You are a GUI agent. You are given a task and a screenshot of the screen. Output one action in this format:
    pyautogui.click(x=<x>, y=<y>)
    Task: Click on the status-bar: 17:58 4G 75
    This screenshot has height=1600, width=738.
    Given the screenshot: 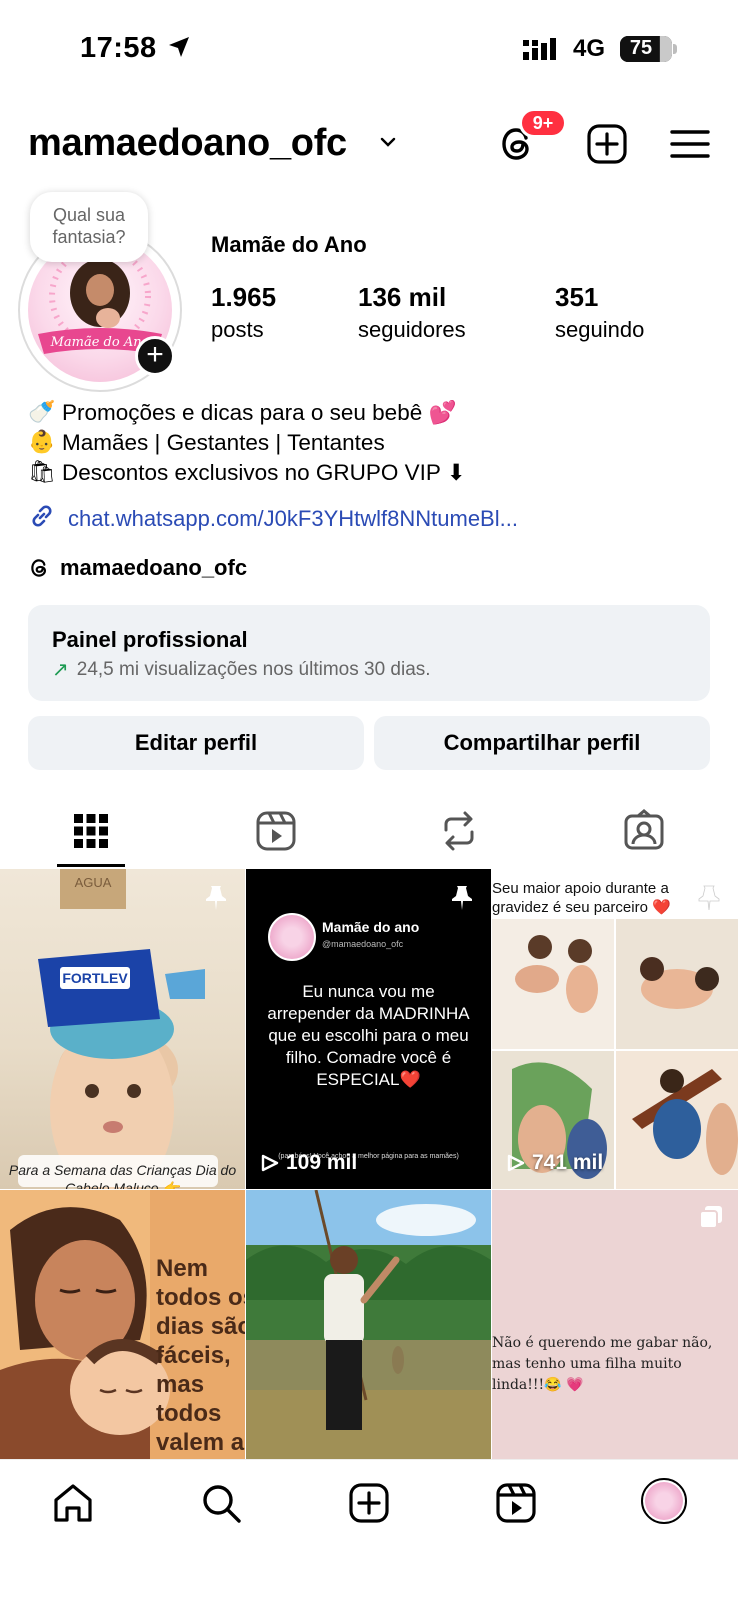 What is the action you would take?
    pyautogui.click(x=369, y=50)
    